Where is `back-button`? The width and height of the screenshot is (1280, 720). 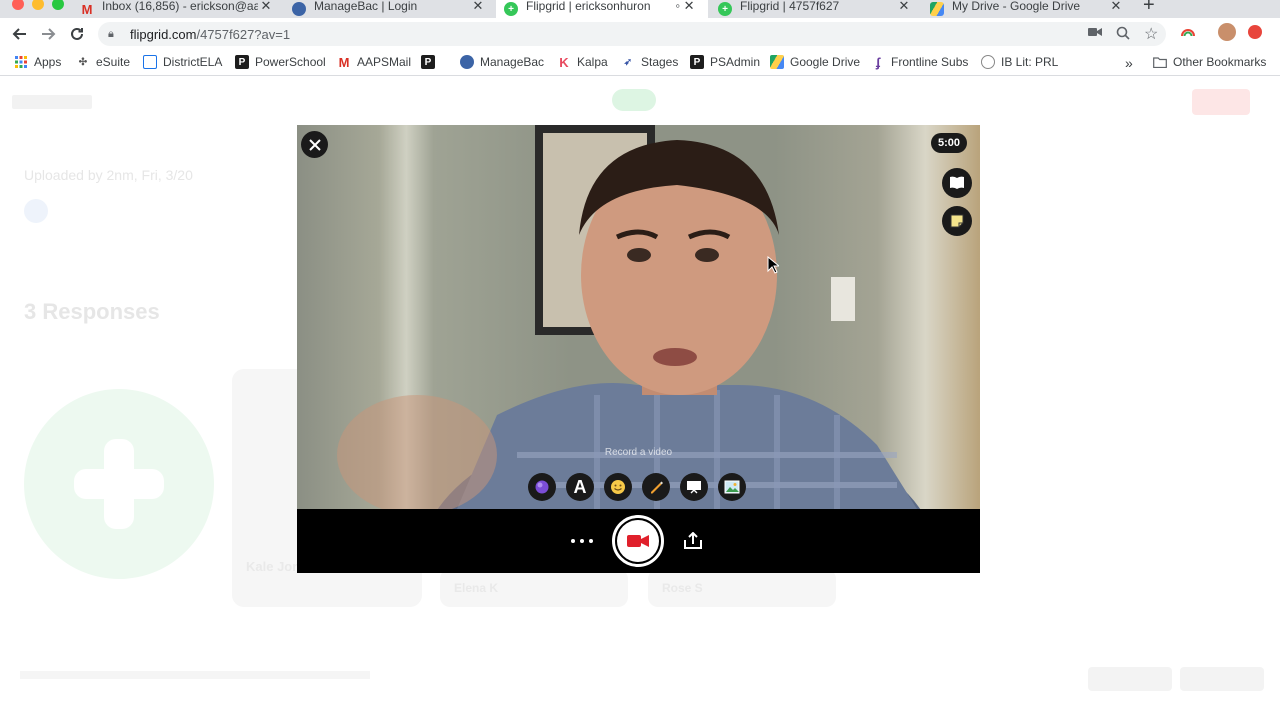
back-button is located at coordinates (20, 34).